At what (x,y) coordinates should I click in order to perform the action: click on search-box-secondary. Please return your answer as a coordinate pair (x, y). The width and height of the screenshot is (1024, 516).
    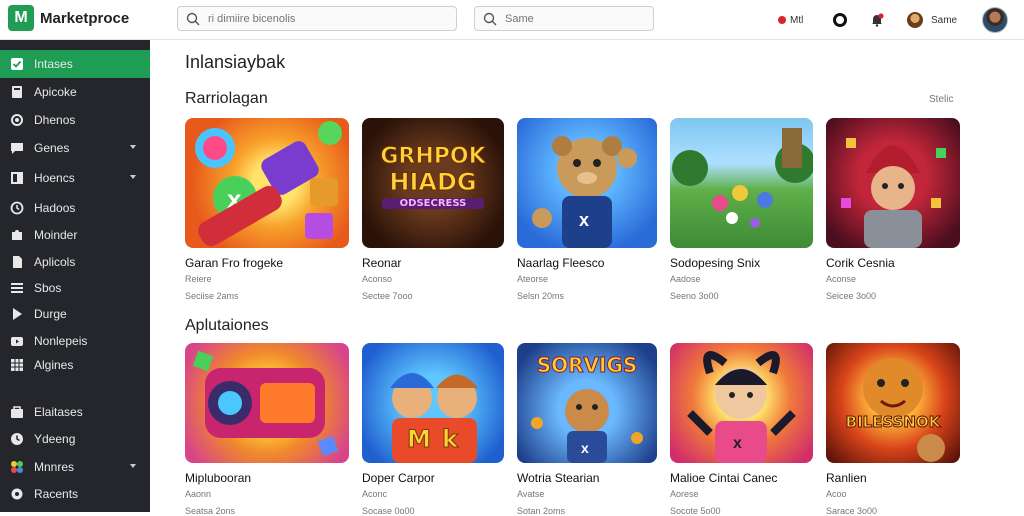
    Looking at the image, I should click on (564, 18).